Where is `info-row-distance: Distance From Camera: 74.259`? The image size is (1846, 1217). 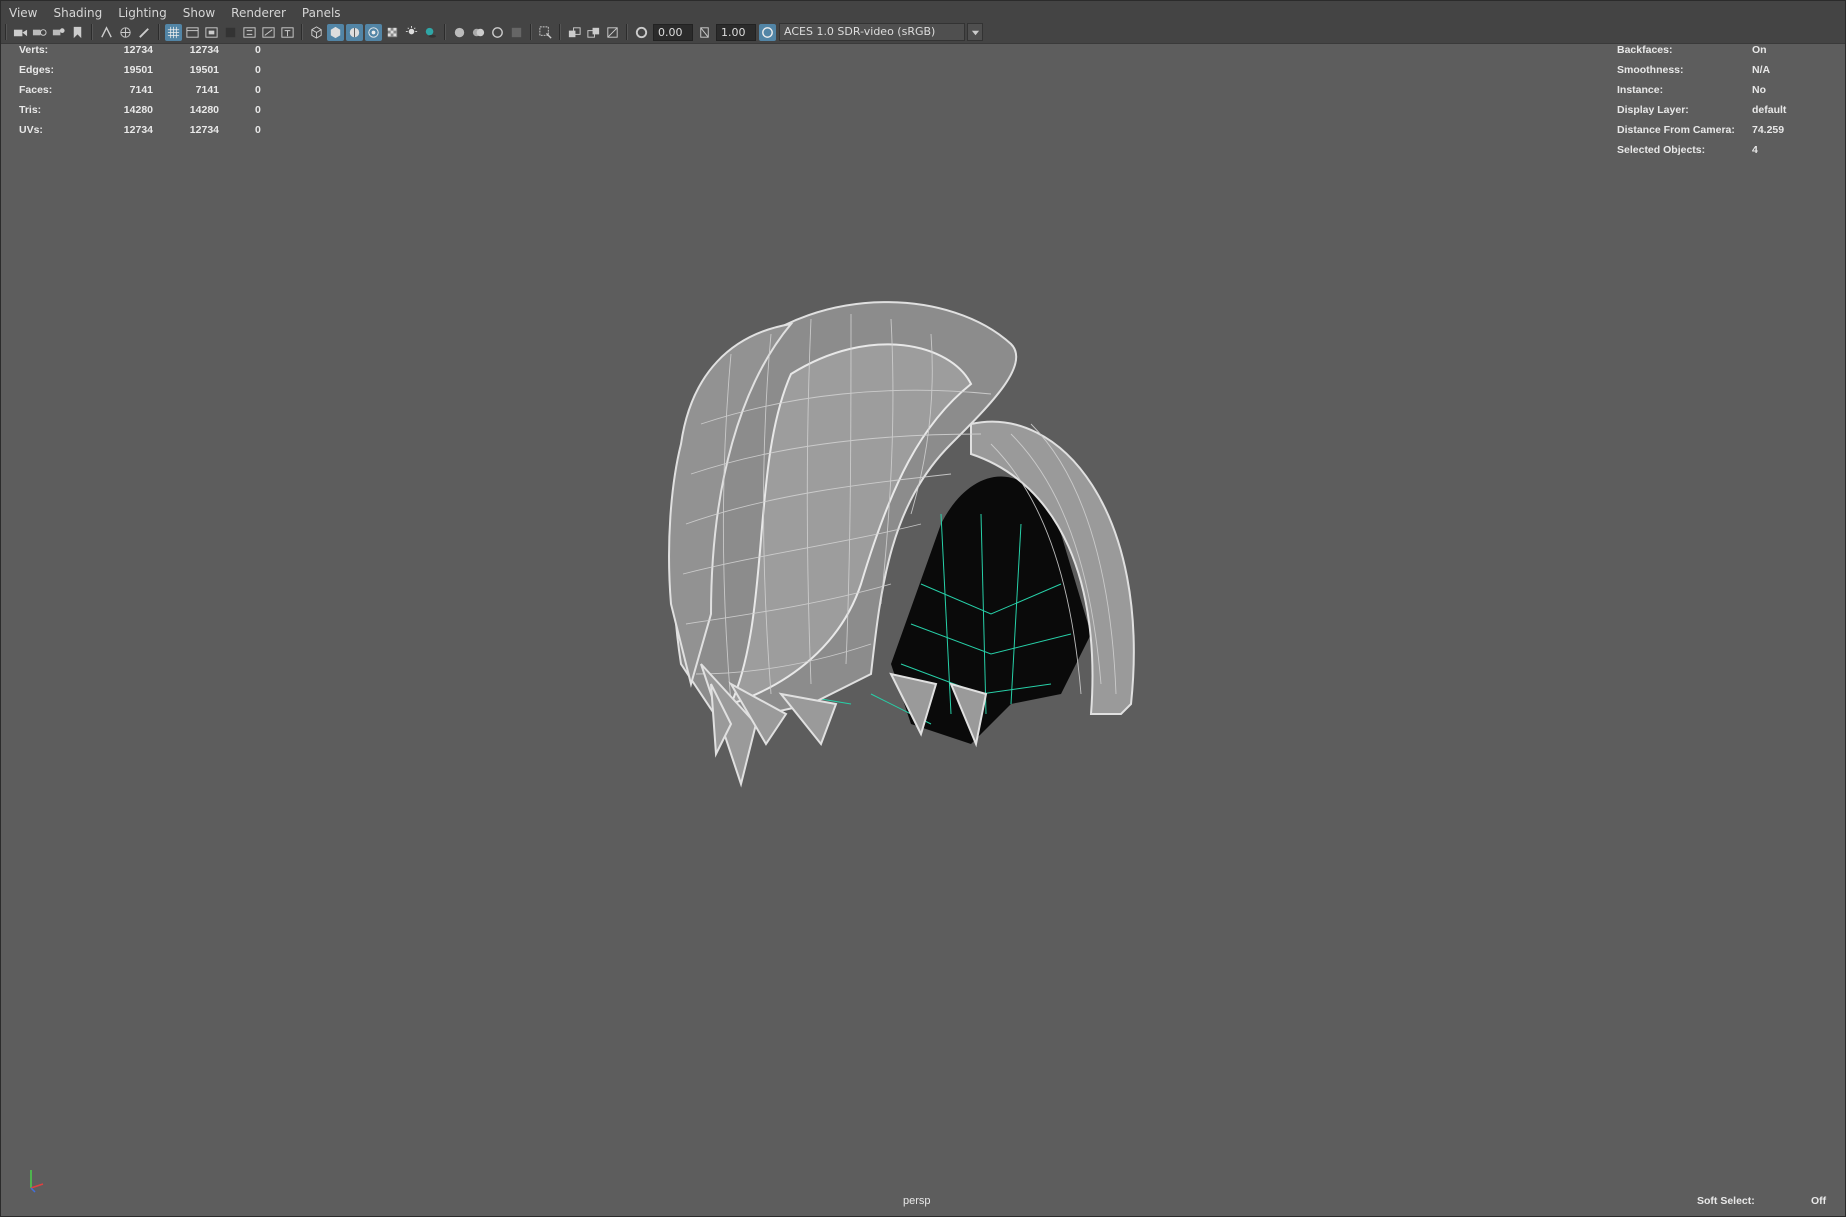 info-row-distance: Distance From Camera: 74.259 is located at coordinates (1727, 134).